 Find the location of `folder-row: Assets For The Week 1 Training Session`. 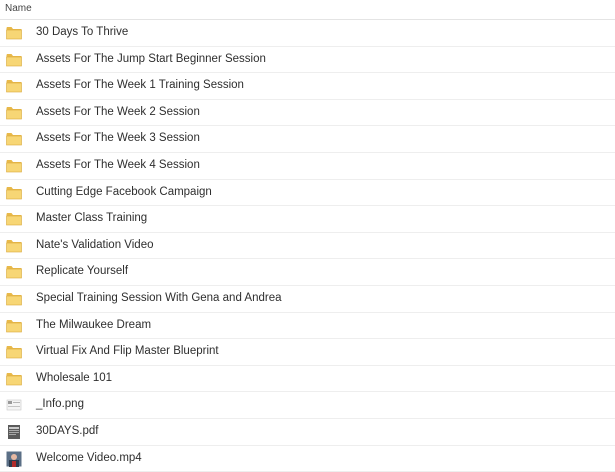

folder-row: Assets For The Week 1 Training Session is located at coordinates (307, 86).